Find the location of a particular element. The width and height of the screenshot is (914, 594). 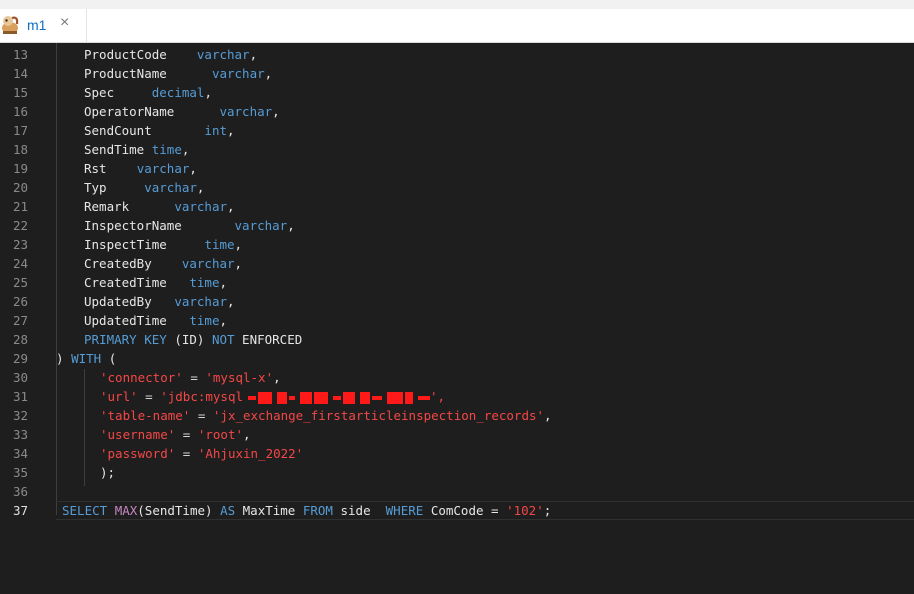

property-key: 'password' is located at coordinates (138, 453).